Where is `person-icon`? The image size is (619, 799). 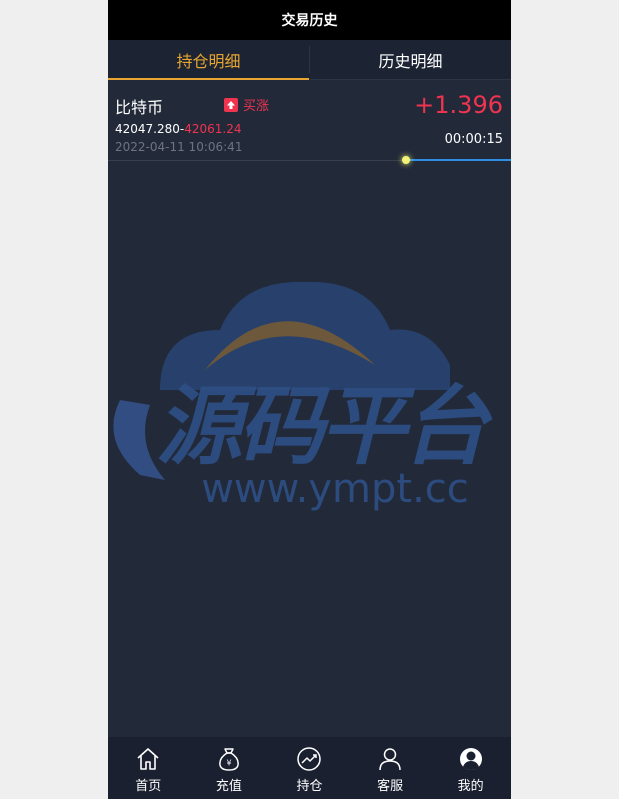 person-icon is located at coordinates (390, 759).